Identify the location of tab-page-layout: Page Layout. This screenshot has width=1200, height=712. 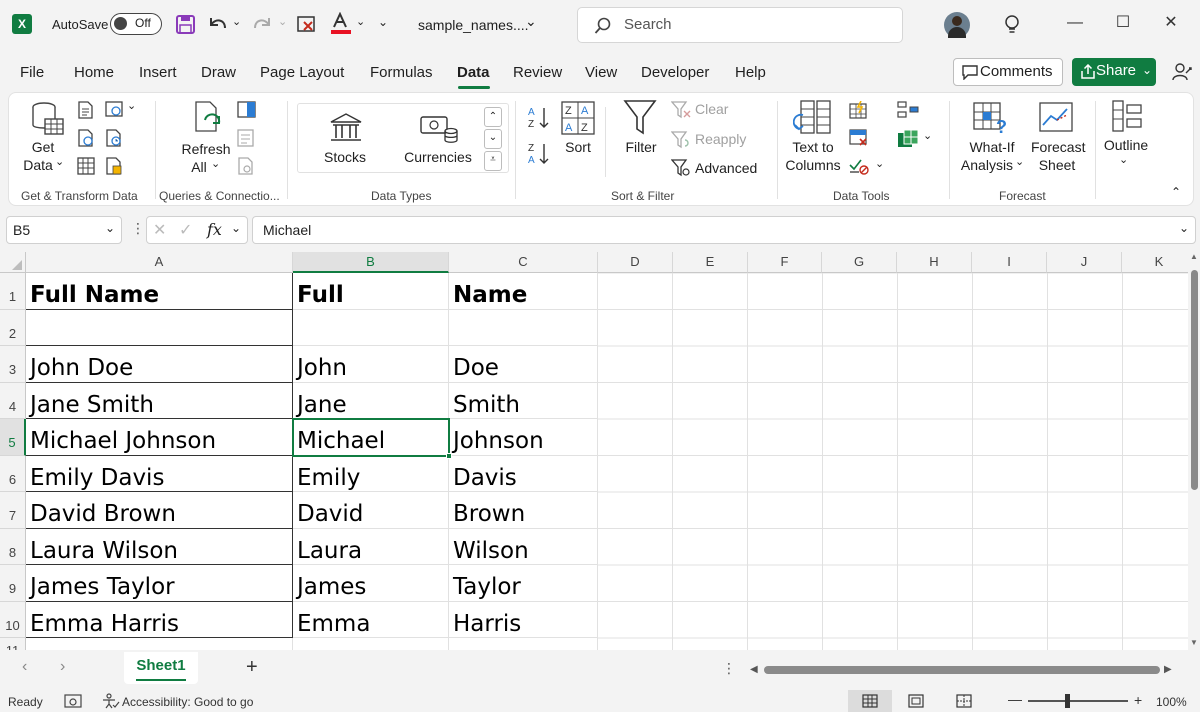
(302, 72).